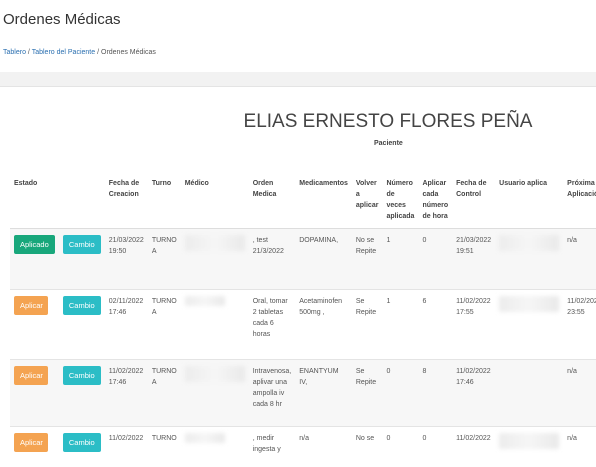  I want to click on aplicar-cada-cell: 6, so click(435, 324).